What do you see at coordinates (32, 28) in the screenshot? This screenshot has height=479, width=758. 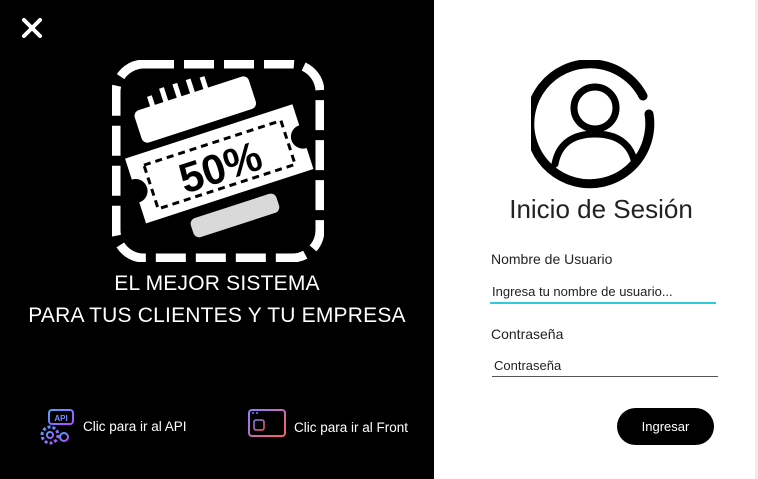 I see `close-icon` at bounding box center [32, 28].